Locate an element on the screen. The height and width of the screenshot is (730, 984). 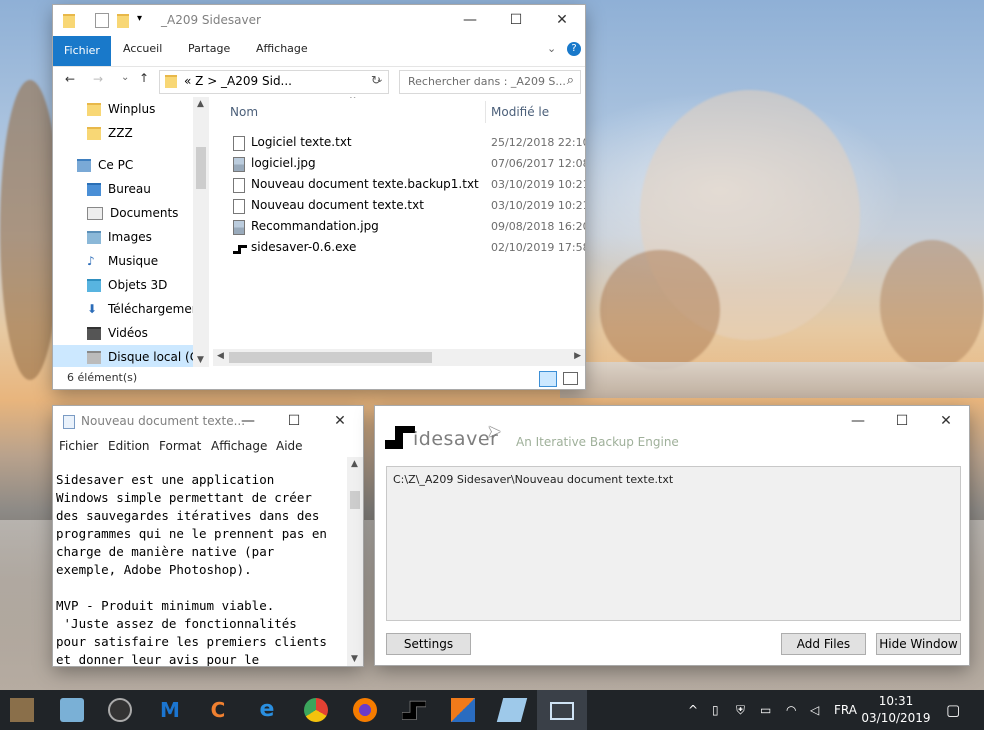
chrome-icon is located at coordinates (316, 710).